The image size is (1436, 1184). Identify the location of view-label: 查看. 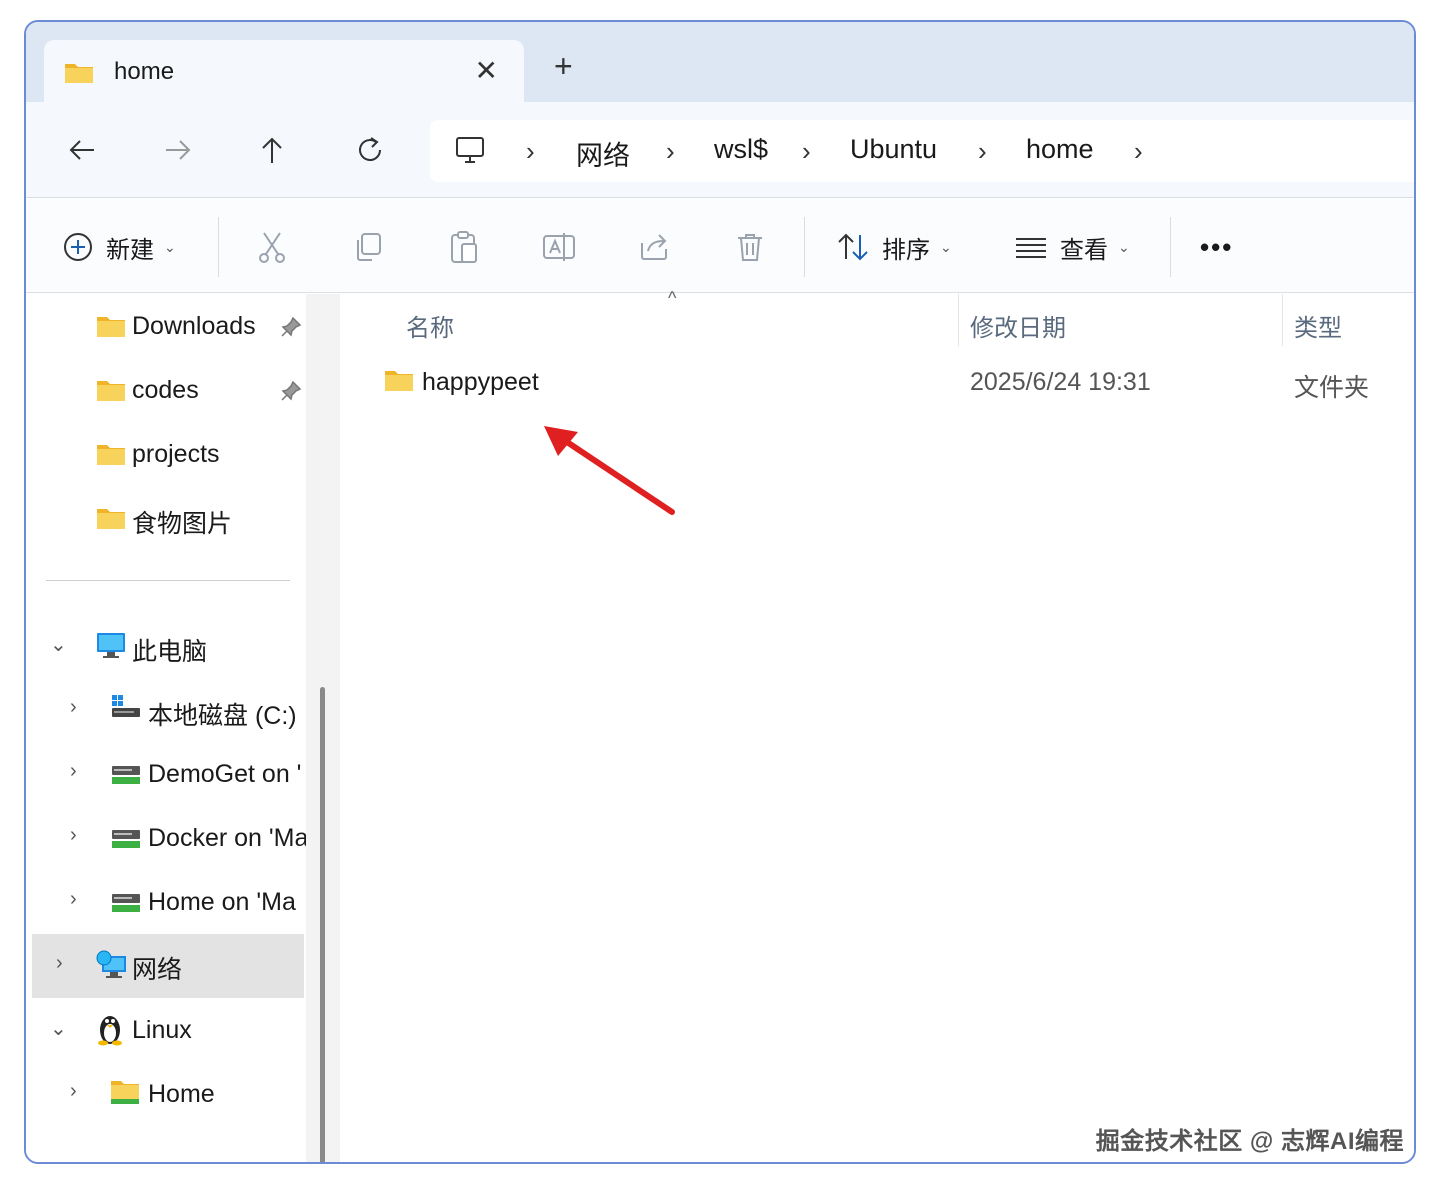
(1084, 250).